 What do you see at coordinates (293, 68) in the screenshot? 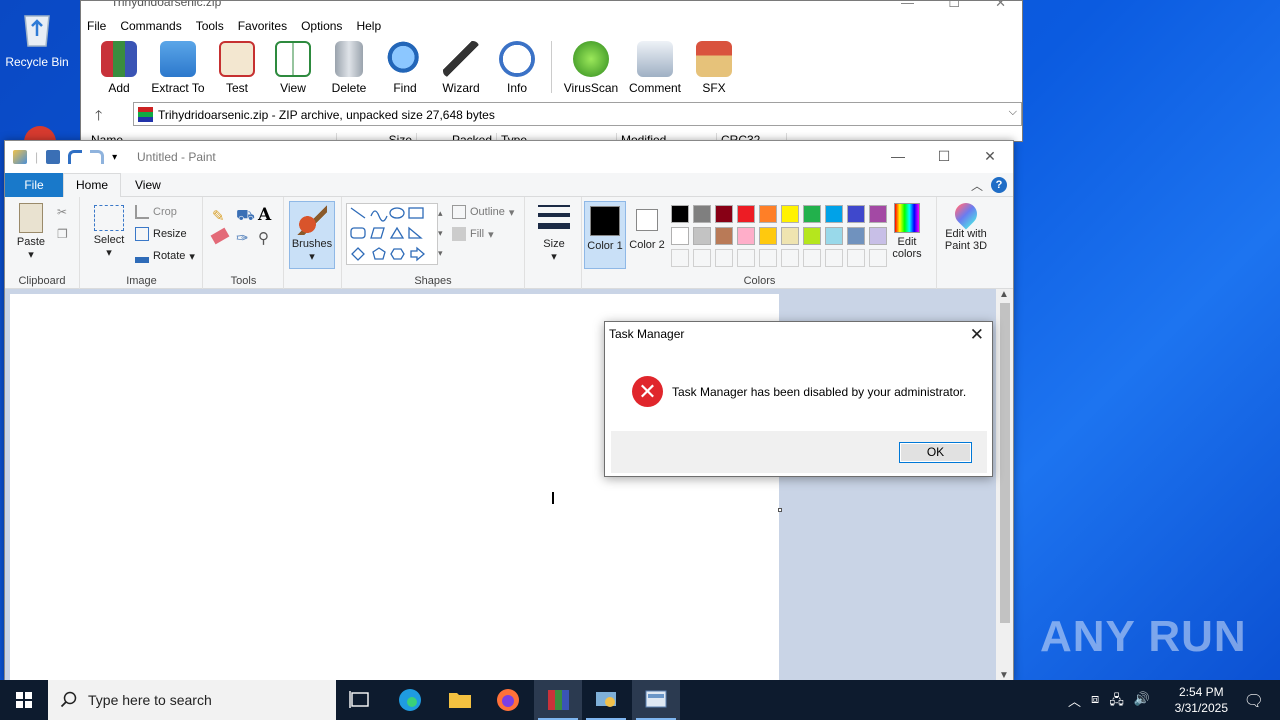
I see `view-button: View` at bounding box center [293, 68].